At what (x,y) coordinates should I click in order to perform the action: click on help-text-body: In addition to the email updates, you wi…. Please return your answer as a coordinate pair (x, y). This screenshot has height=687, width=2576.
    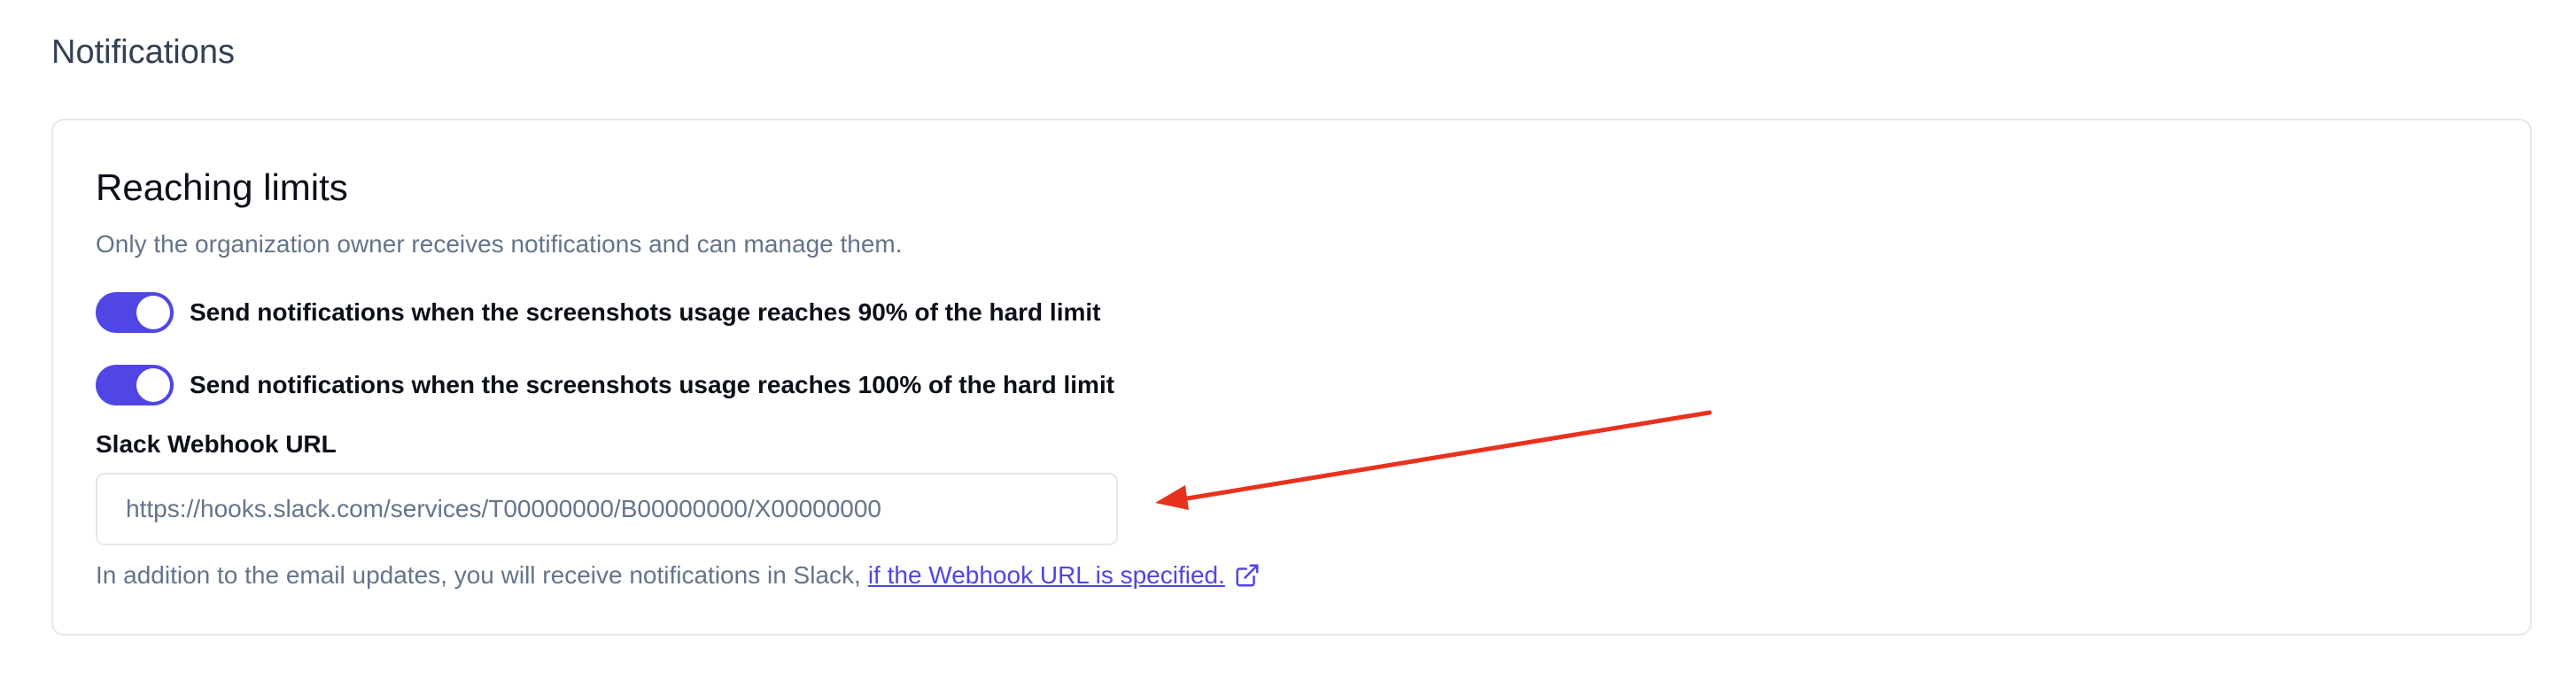
    Looking at the image, I should click on (478, 575).